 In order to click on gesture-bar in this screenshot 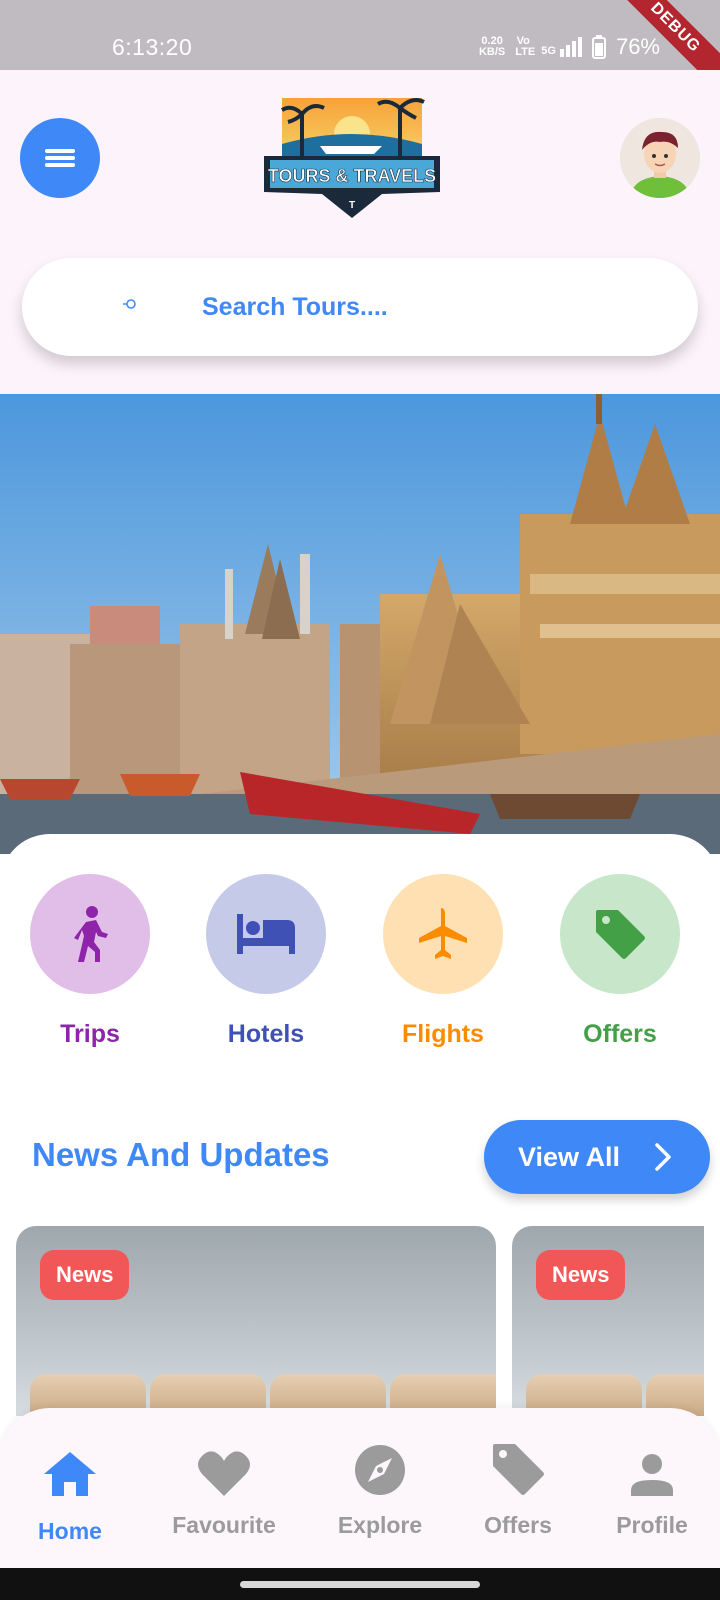, I will do `click(360, 1584)`.